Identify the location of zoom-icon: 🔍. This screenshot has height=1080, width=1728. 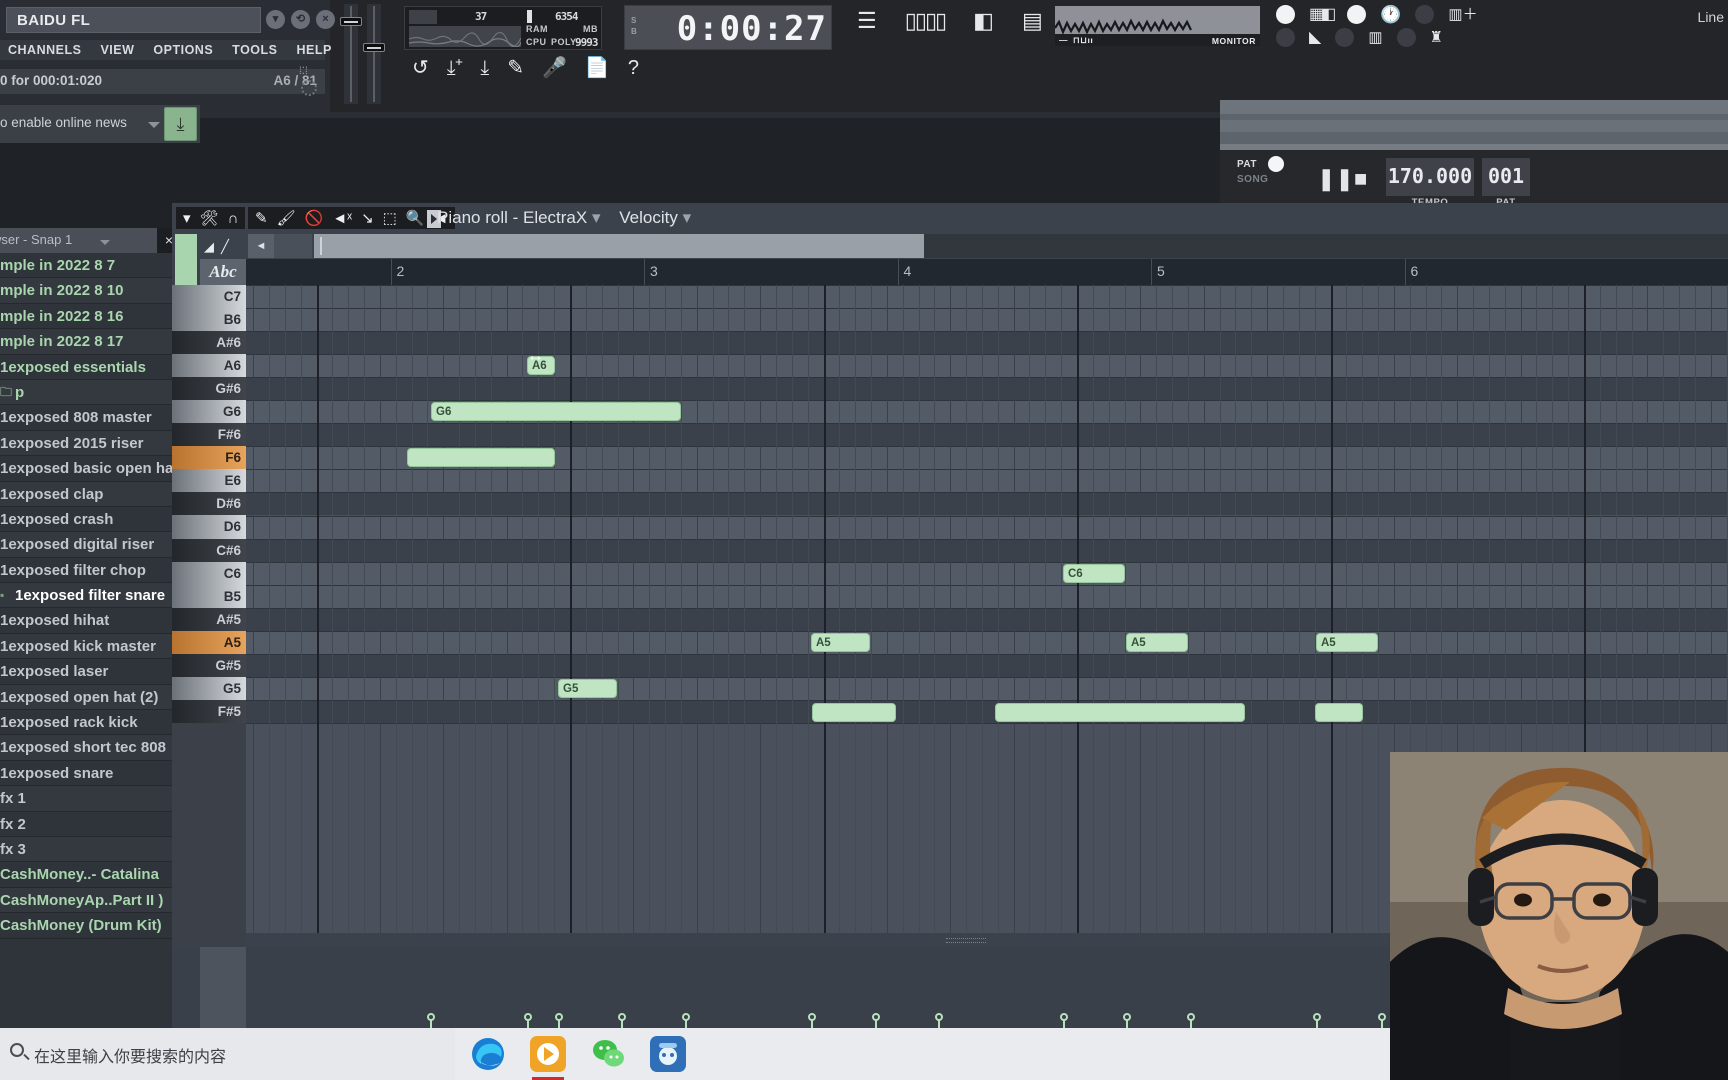
(415, 218).